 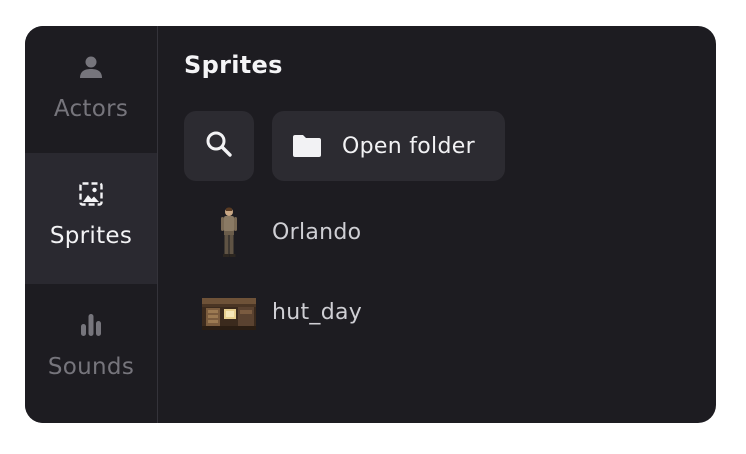 What do you see at coordinates (91, 349) in the screenshot?
I see `sidebar-item-sounds: Sounds` at bounding box center [91, 349].